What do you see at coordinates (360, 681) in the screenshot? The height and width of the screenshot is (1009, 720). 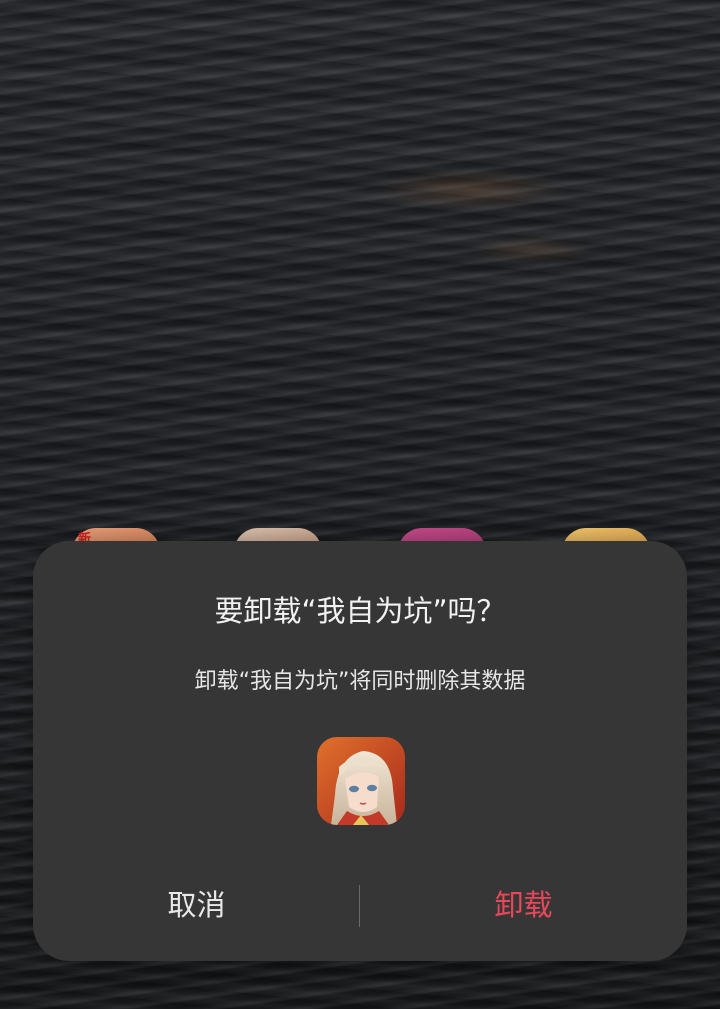 I see `dialog-message: 卸载“我自为坑”将同时删除其数据` at bounding box center [360, 681].